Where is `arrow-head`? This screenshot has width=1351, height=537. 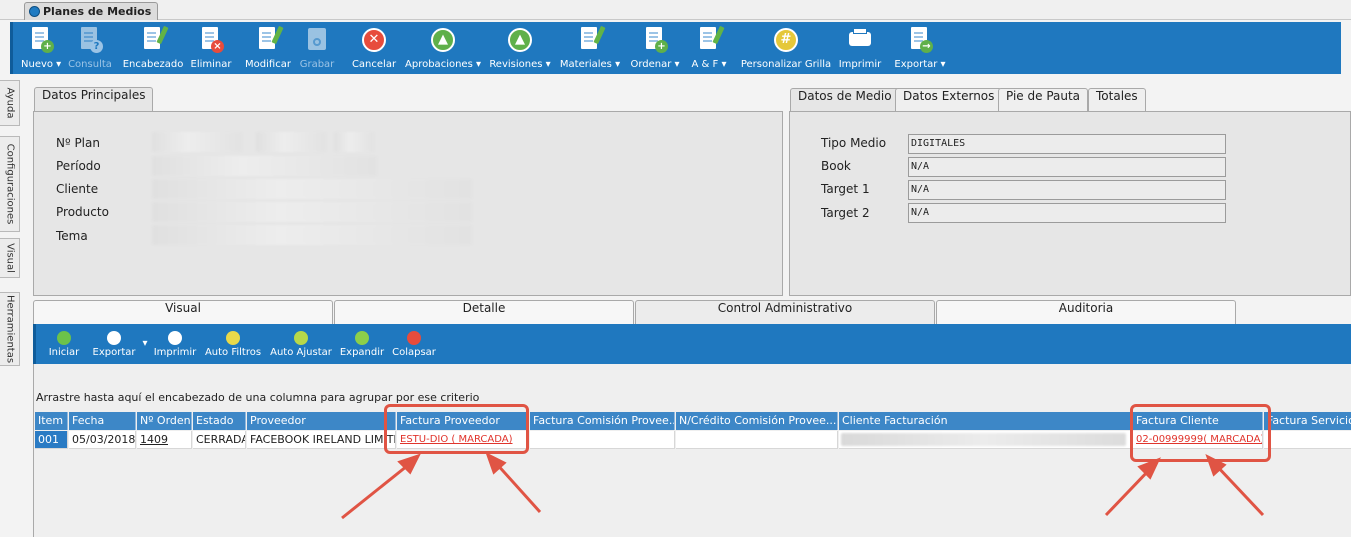
arrow-head is located at coordinates (1149, 468).